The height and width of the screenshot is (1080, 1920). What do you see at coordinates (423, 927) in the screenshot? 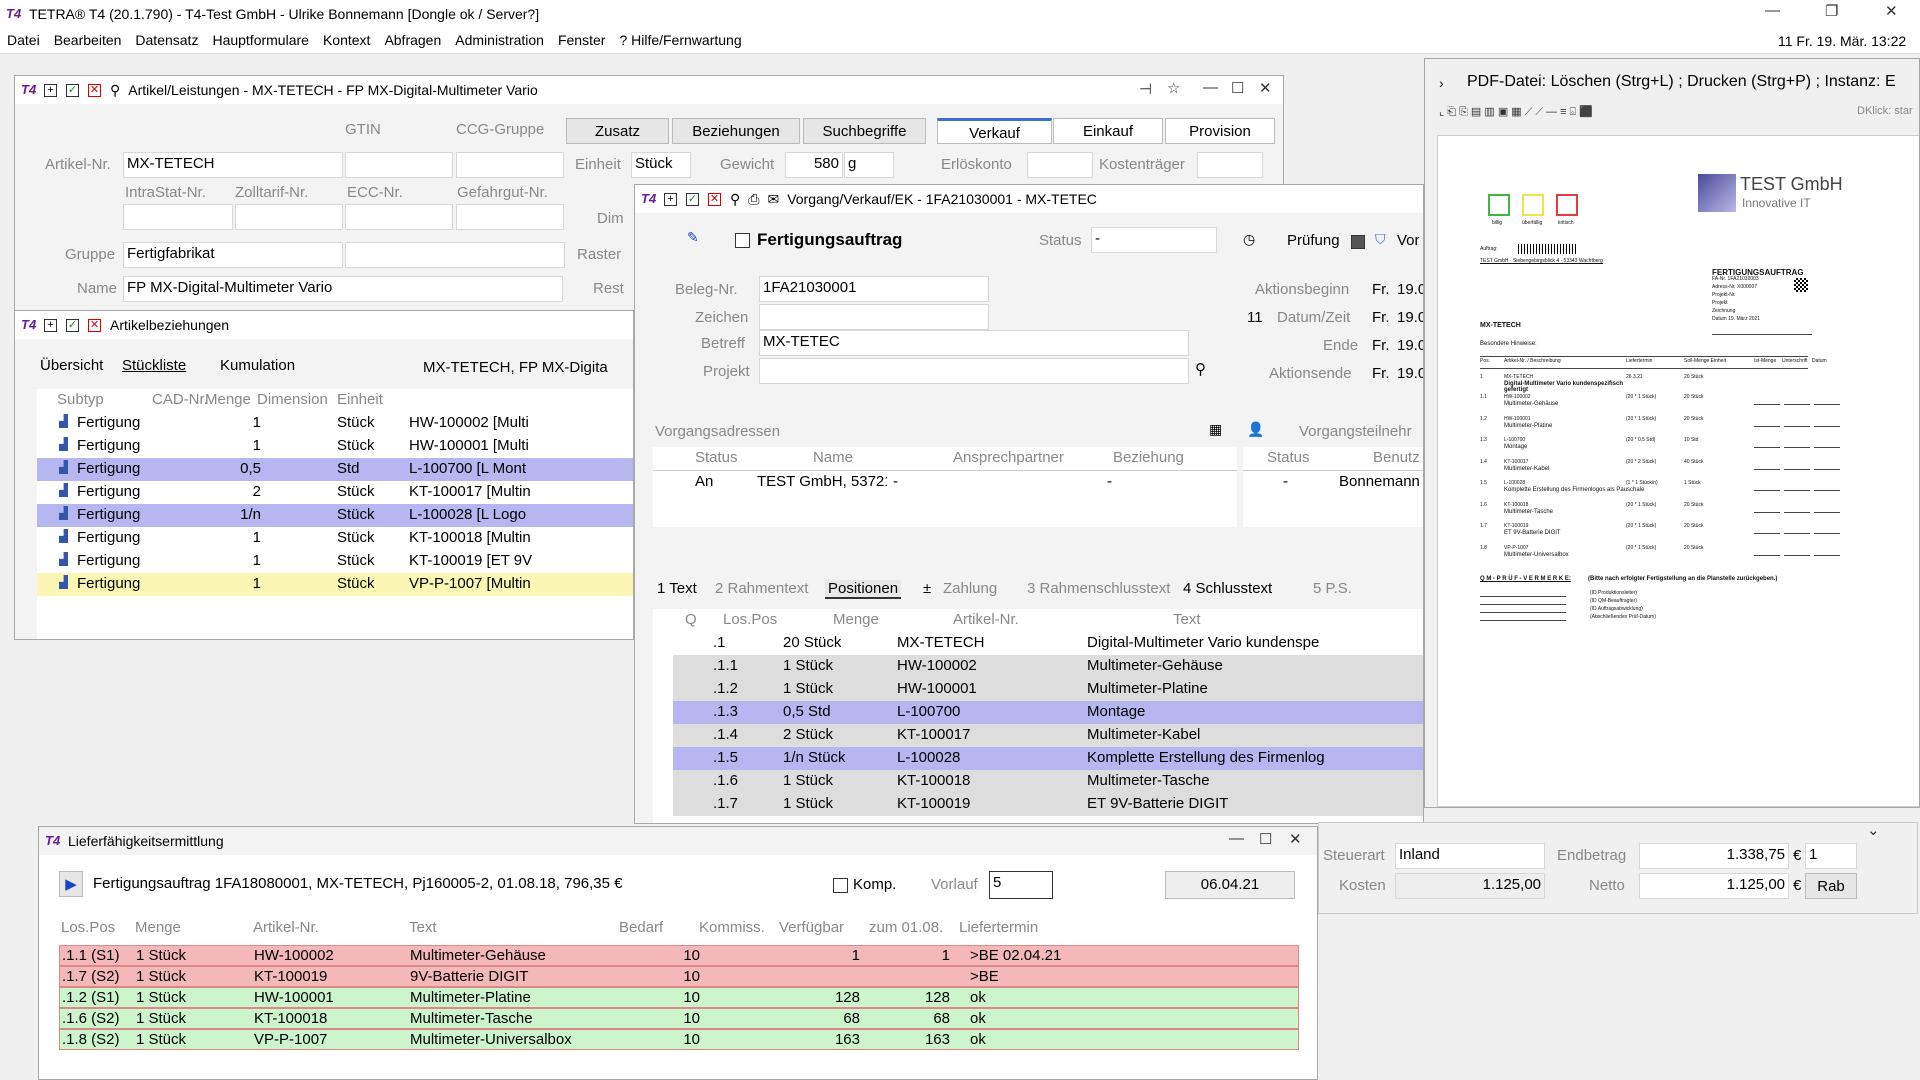
I see `liefer-col-header: Text` at bounding box center [423, 927].